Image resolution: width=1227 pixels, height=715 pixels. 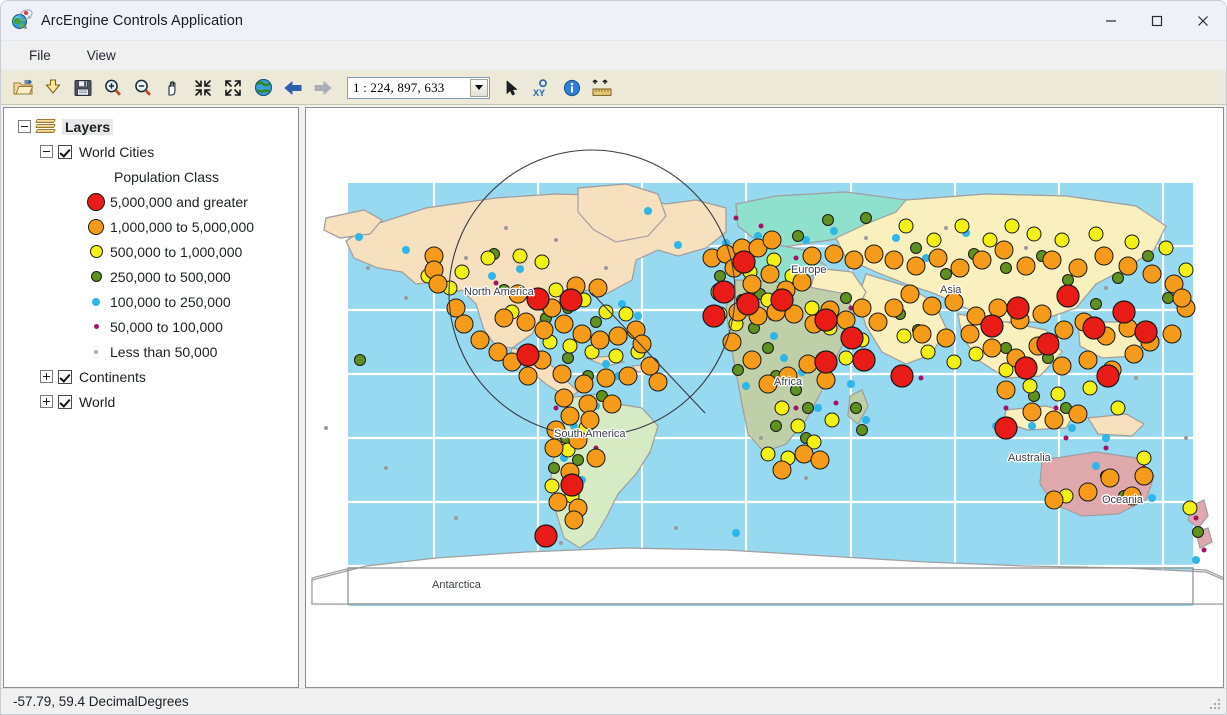 I want to click on toc-layer-continents: Continents, so click(x=154, y=376).